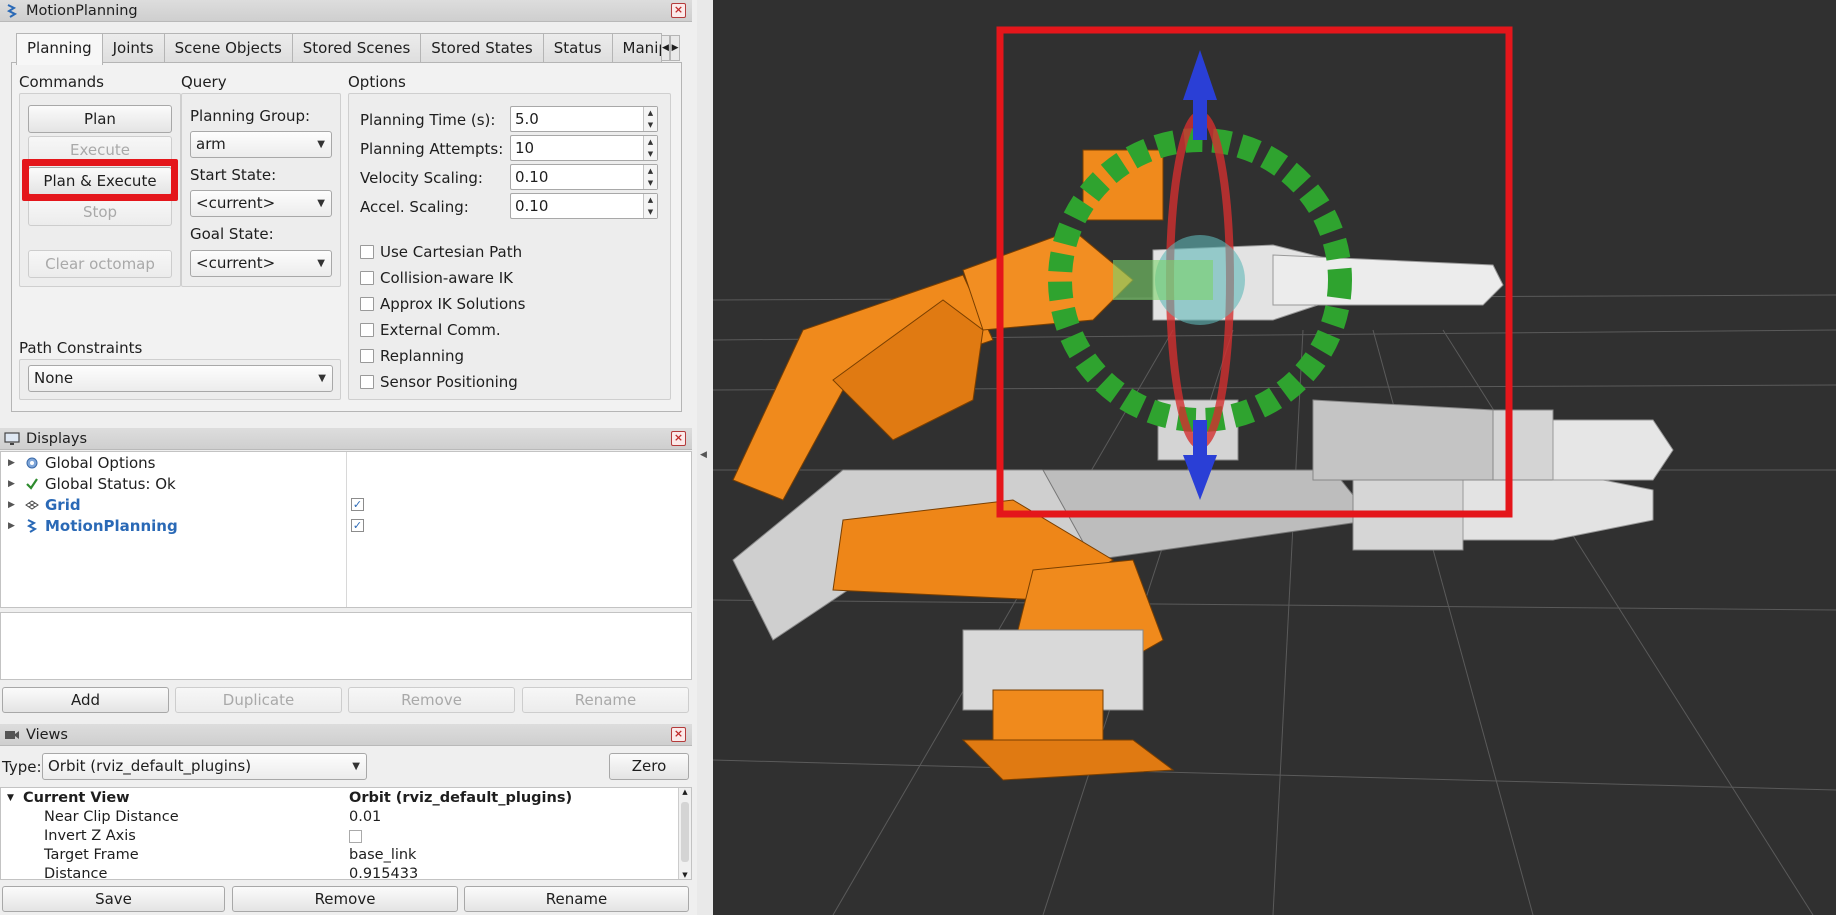  Describe the element at coordinates (584, 206) in the screenshot. I see `accel-scaling-spinbox: 0.10 ▲ ▼` at that location.